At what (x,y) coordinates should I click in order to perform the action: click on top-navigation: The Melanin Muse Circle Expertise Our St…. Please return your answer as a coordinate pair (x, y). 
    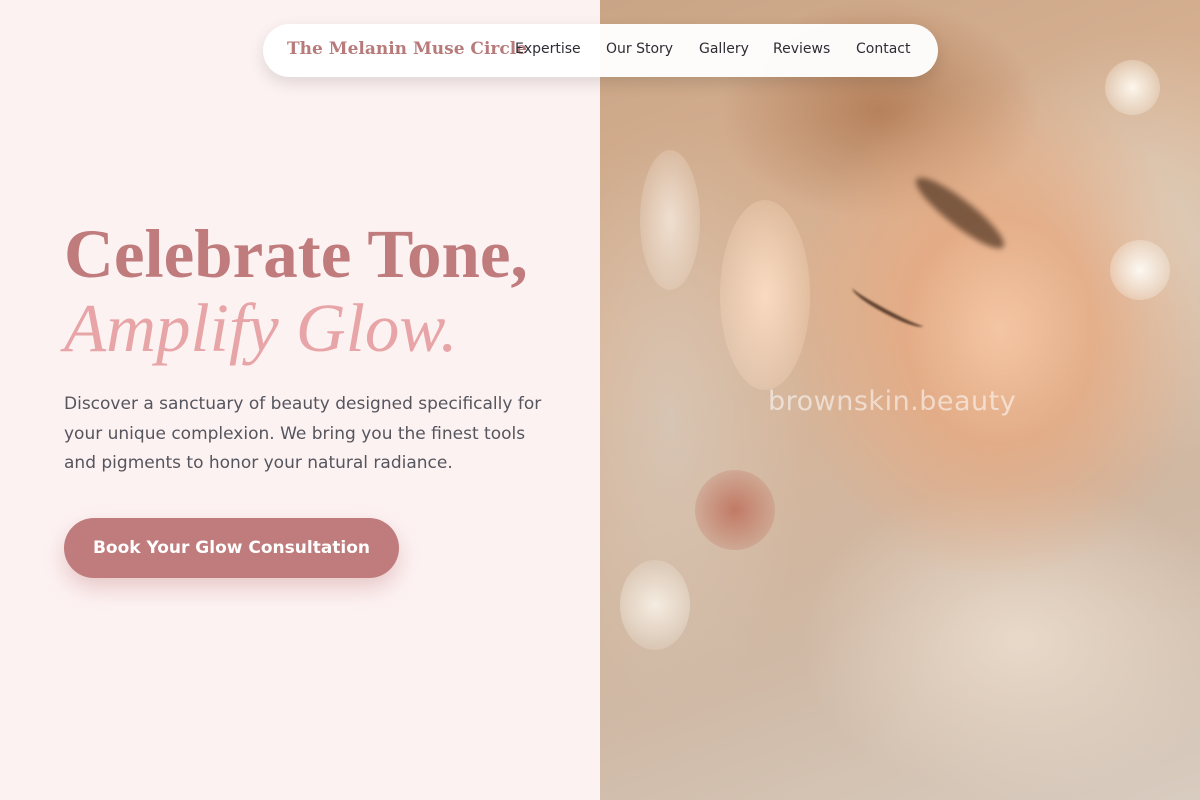
    Looking at the image, I should click on (600, 50).